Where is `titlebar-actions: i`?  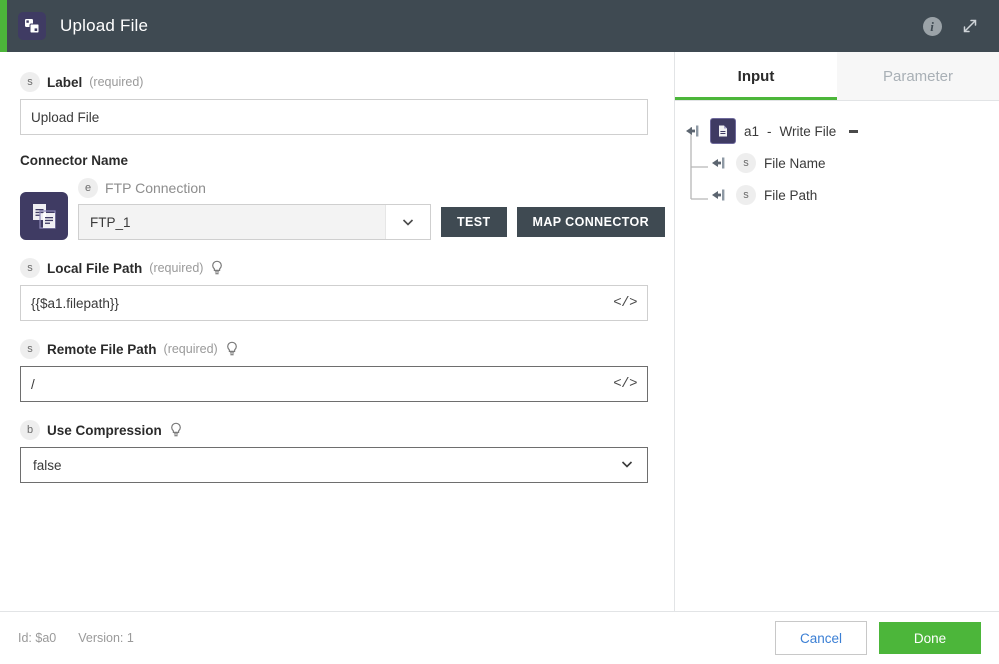
titlebar-actions: i is located at coordinates (960, 26).